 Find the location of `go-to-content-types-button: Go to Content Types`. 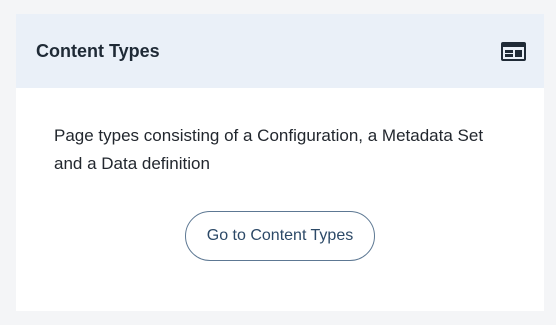

go-to-content-types-button: Go to Content Types is located at coordinates (280, 236).